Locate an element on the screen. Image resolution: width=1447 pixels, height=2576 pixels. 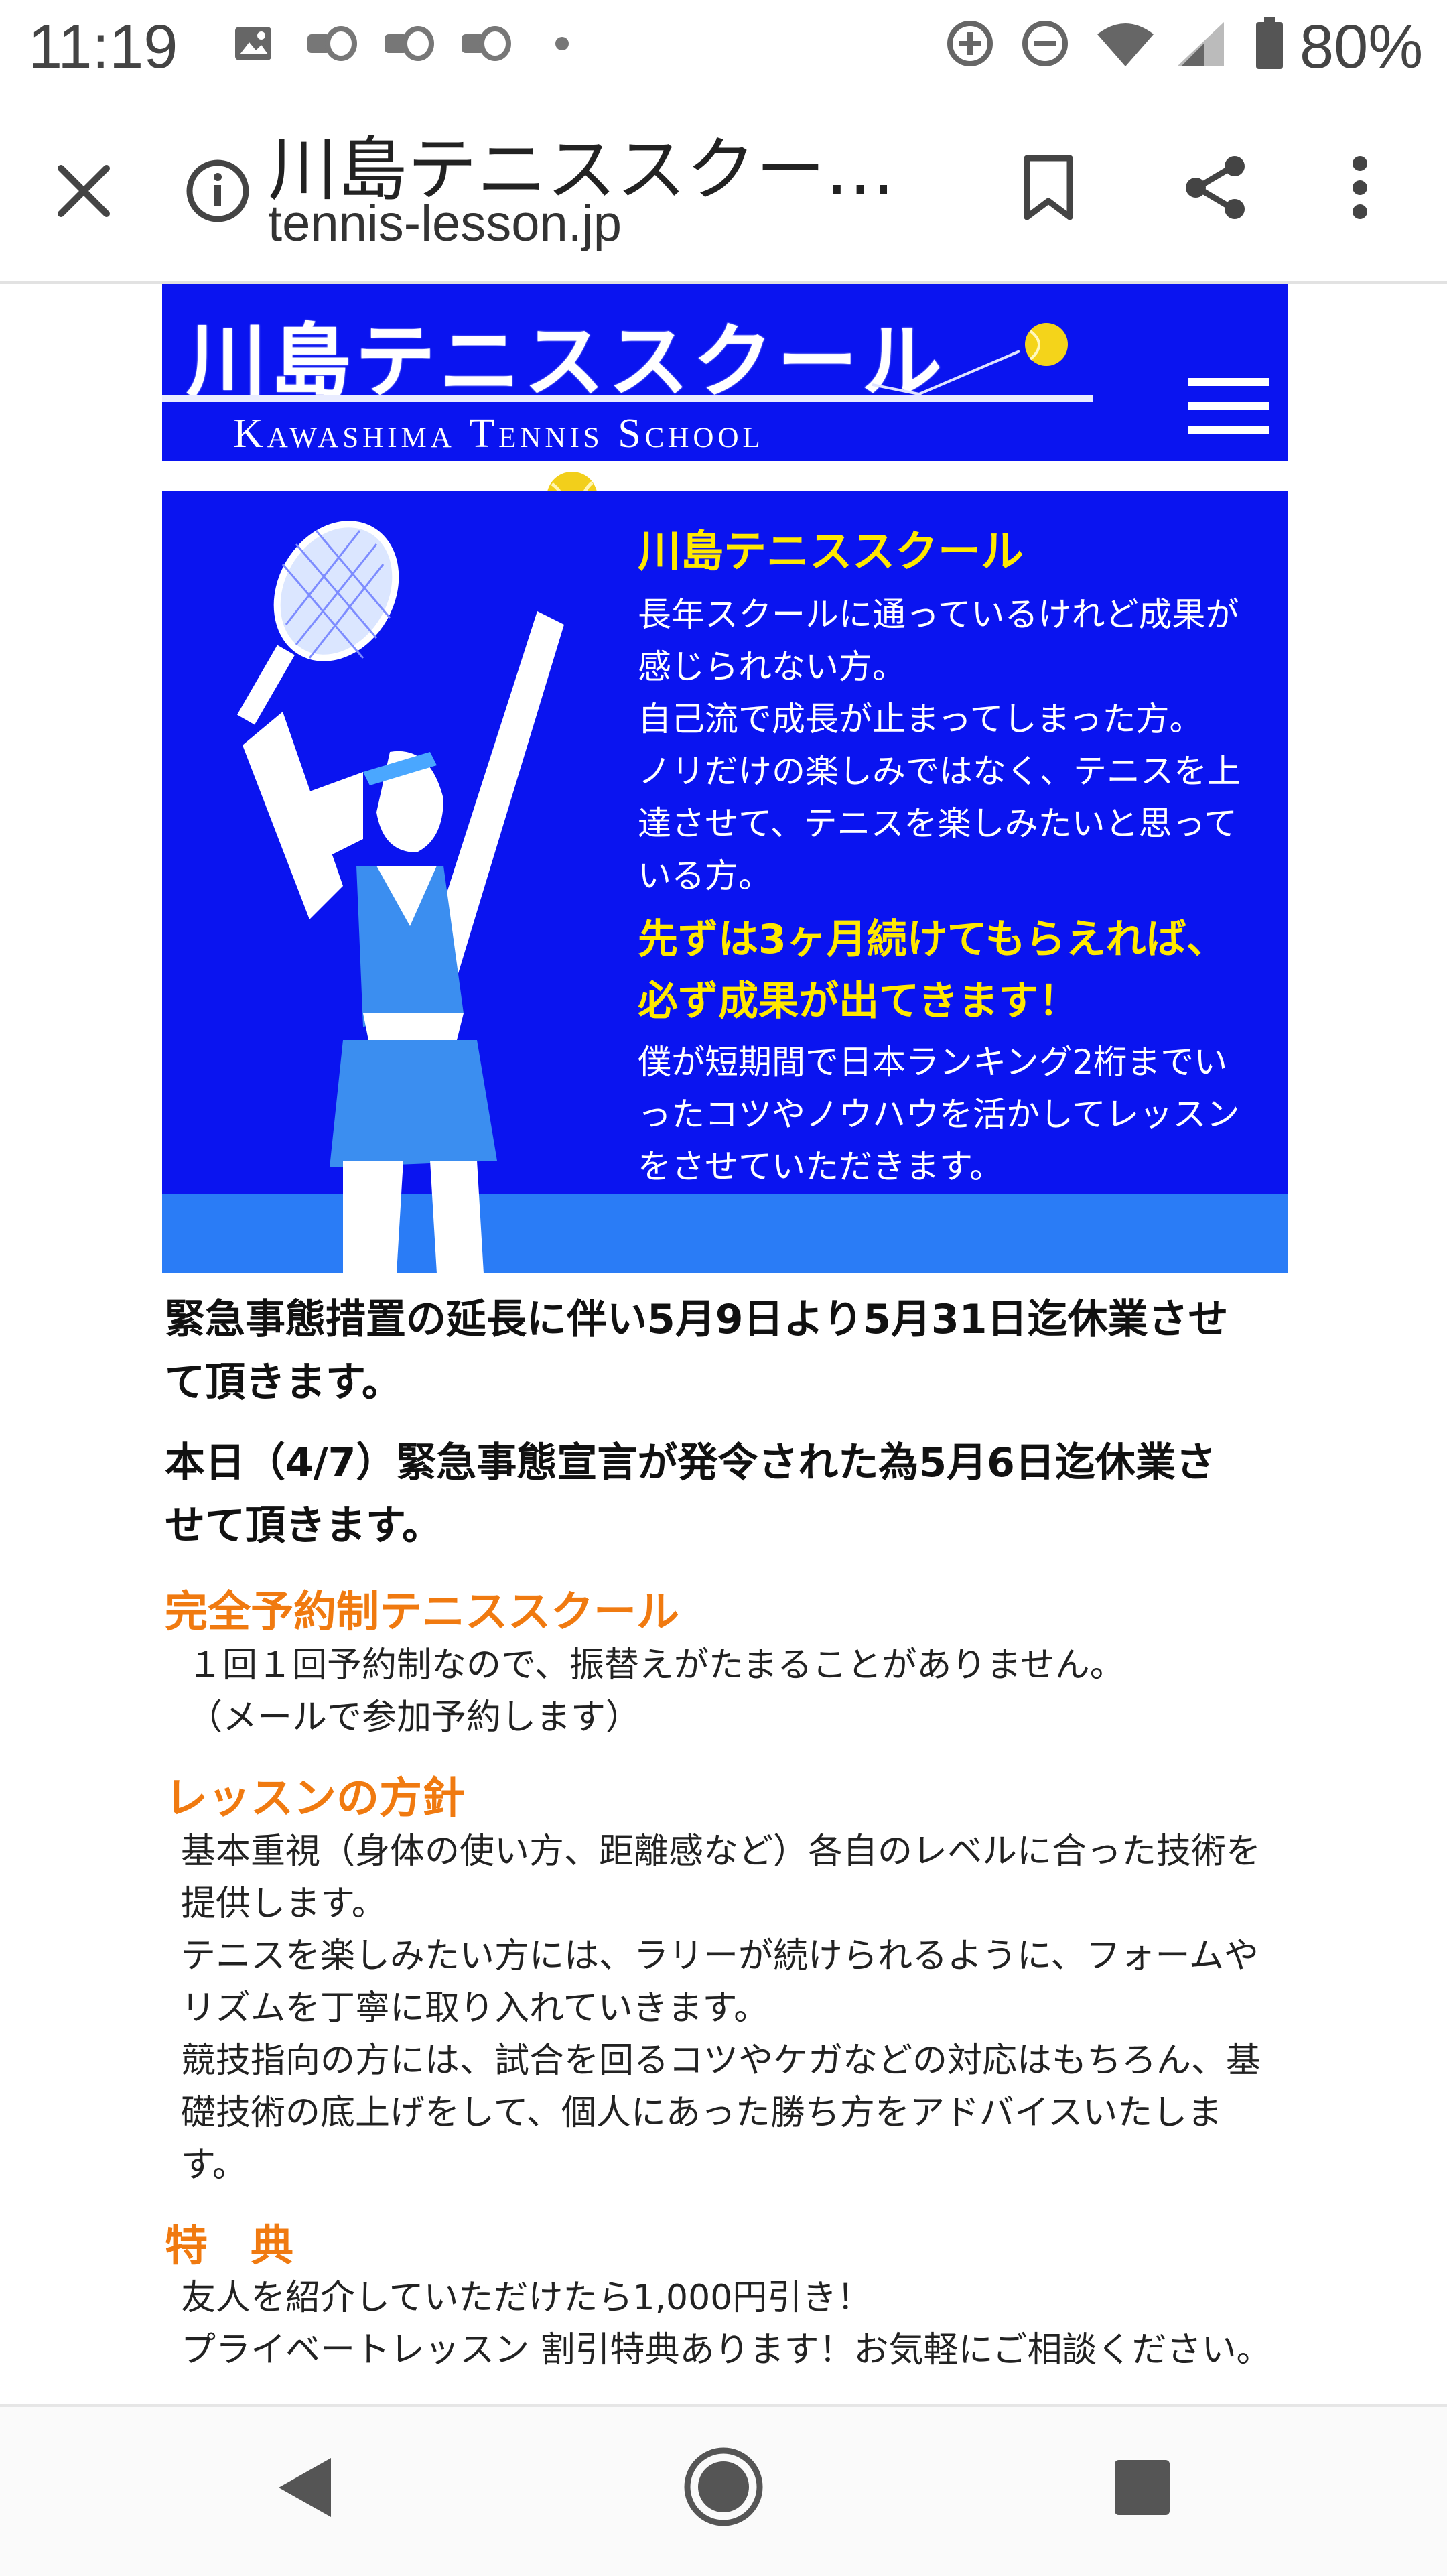
closure-notice: て頂きます。 is located at coordinates (283, 1382).